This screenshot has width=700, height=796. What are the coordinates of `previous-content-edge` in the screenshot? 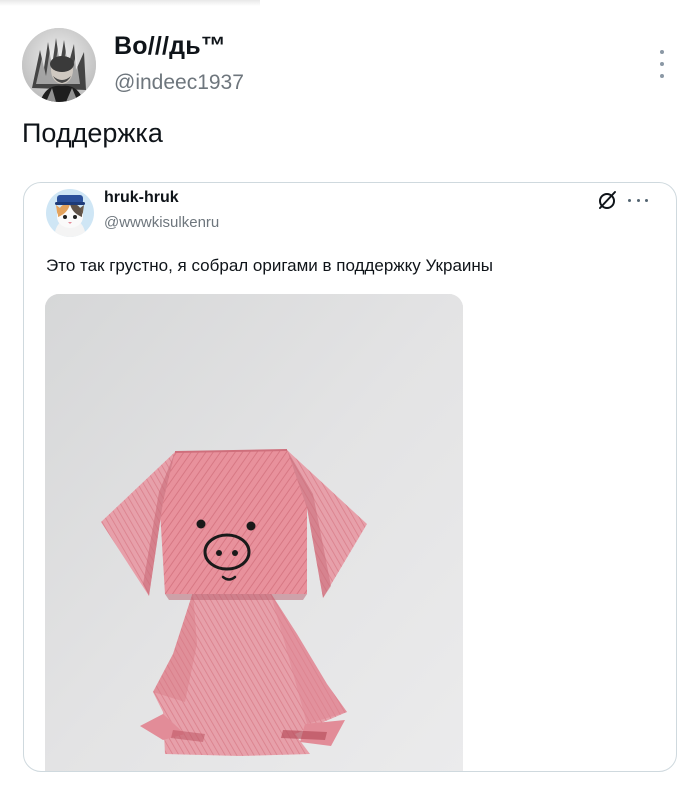 It's located at (130, 3).